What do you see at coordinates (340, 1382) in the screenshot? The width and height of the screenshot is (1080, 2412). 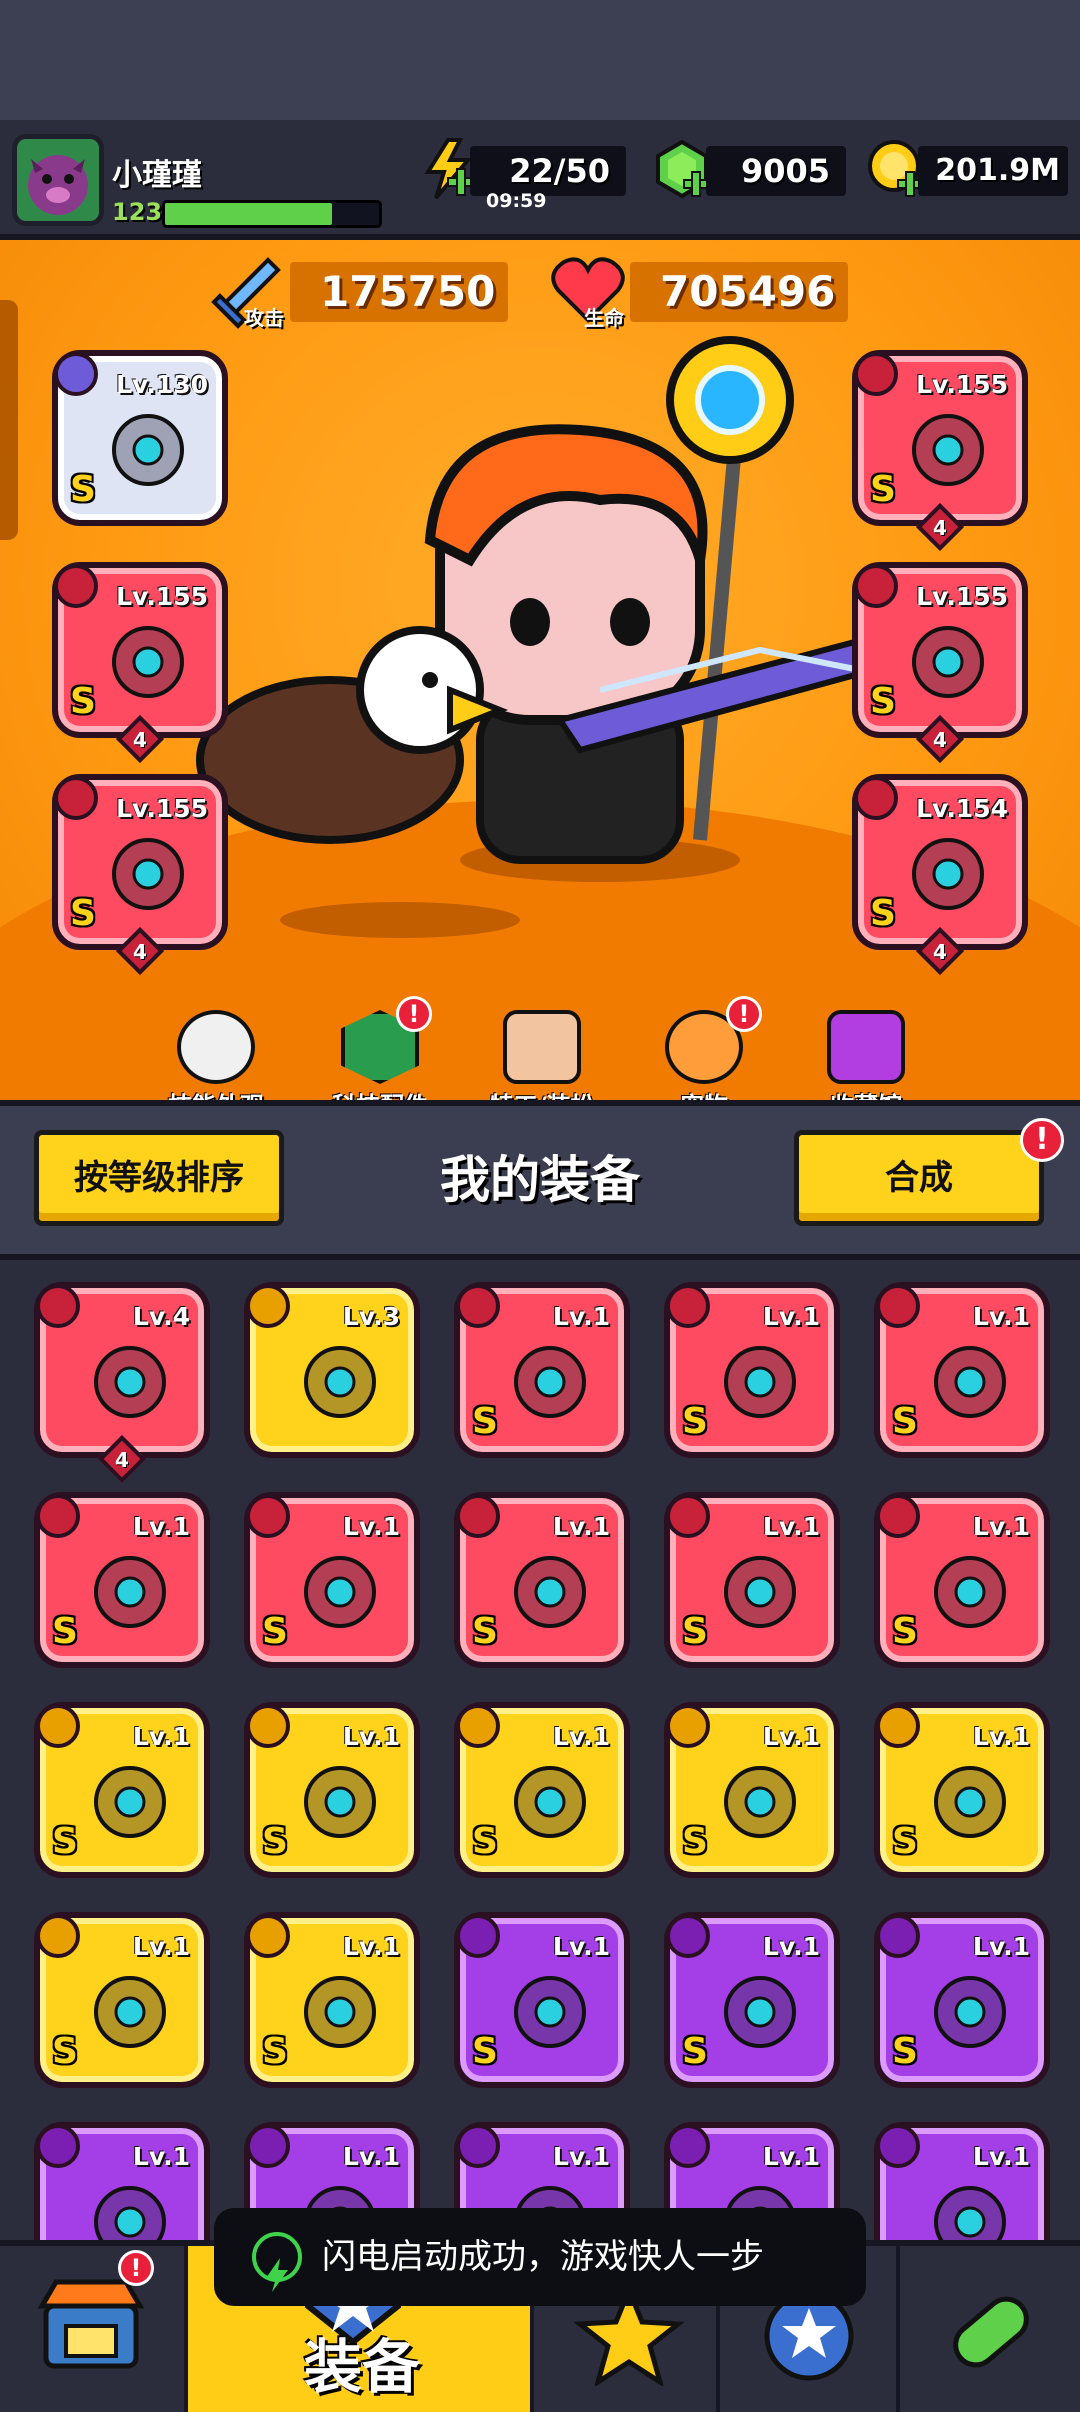 I see `gauntlet-icon` at bounding box center [340, 1382].